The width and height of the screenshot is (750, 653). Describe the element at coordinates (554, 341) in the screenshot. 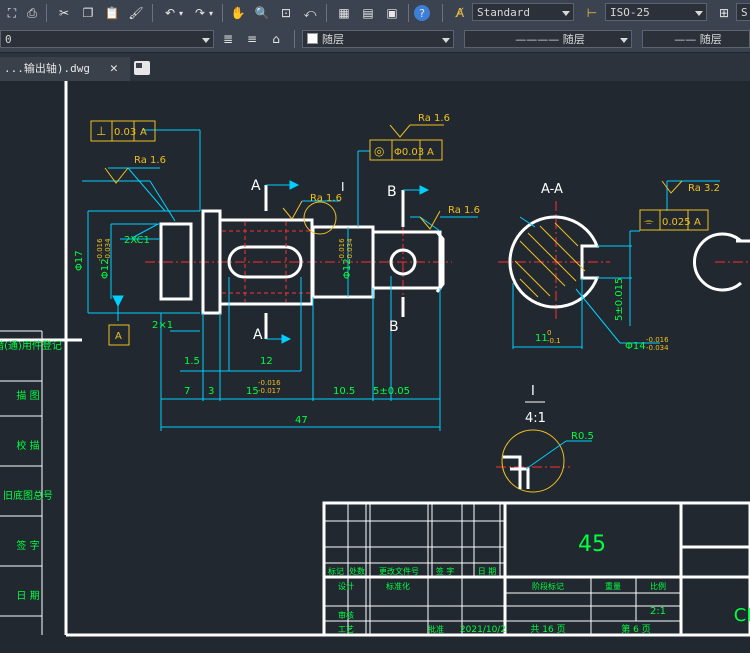

I see `dim-11-tol-low: -0.1` at that location.